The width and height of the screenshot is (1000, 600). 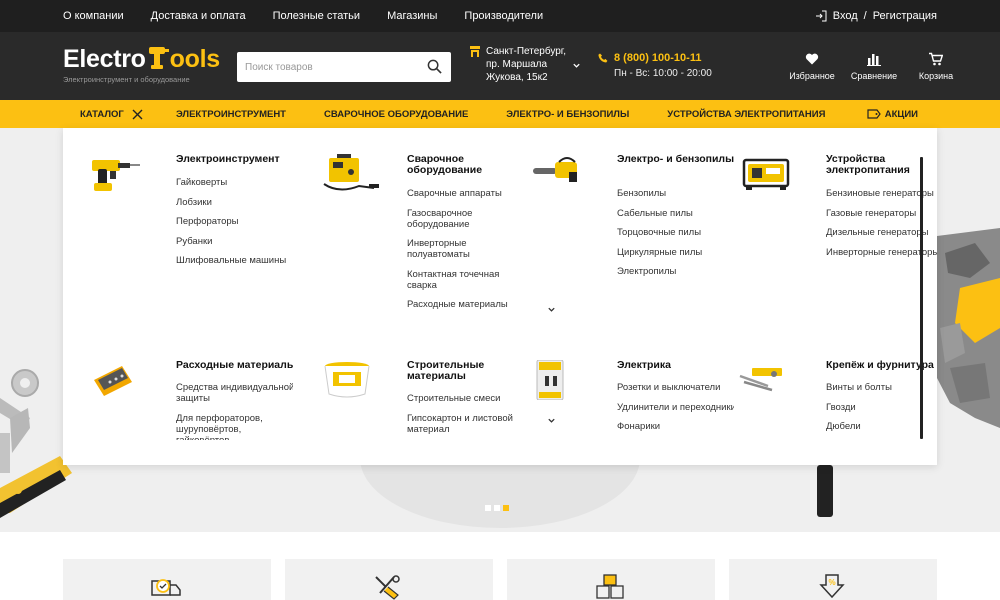 What do you see at coordinates (555, 169) in the screenshot?
I see `chainsaw-image` at bounding box center [555, 169].